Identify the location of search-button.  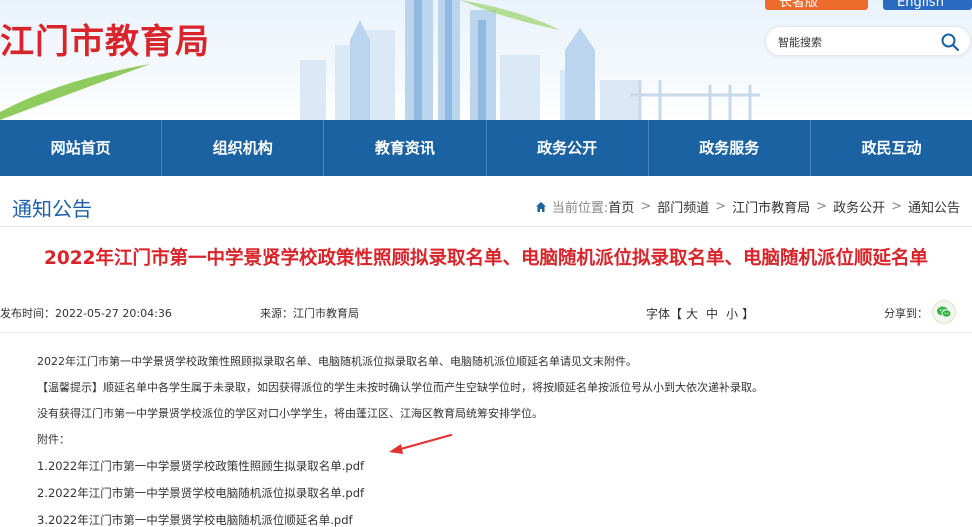
(950, 42).